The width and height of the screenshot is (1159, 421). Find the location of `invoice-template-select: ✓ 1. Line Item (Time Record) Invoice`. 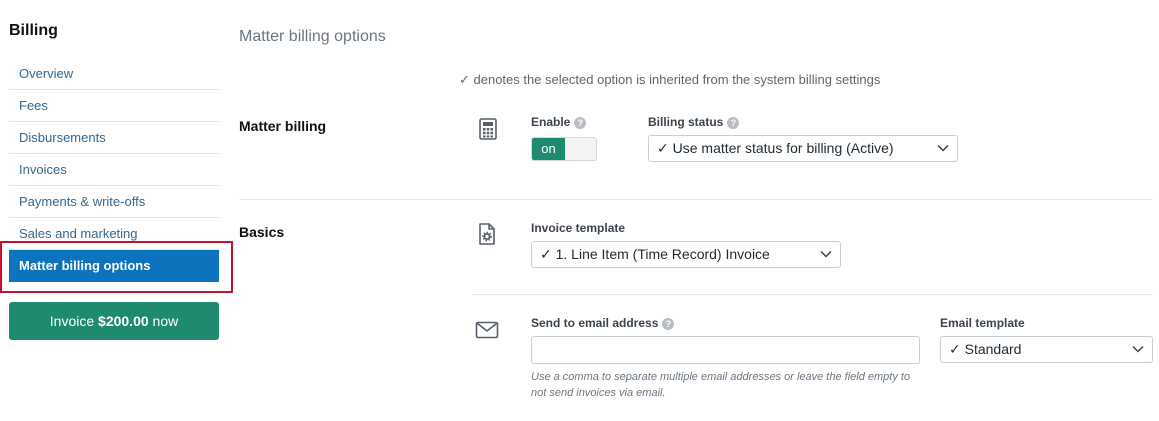

invoice-template-select: ✓ 1. Line Item (Time Record) Invoice is located at coordinates (686, 254).